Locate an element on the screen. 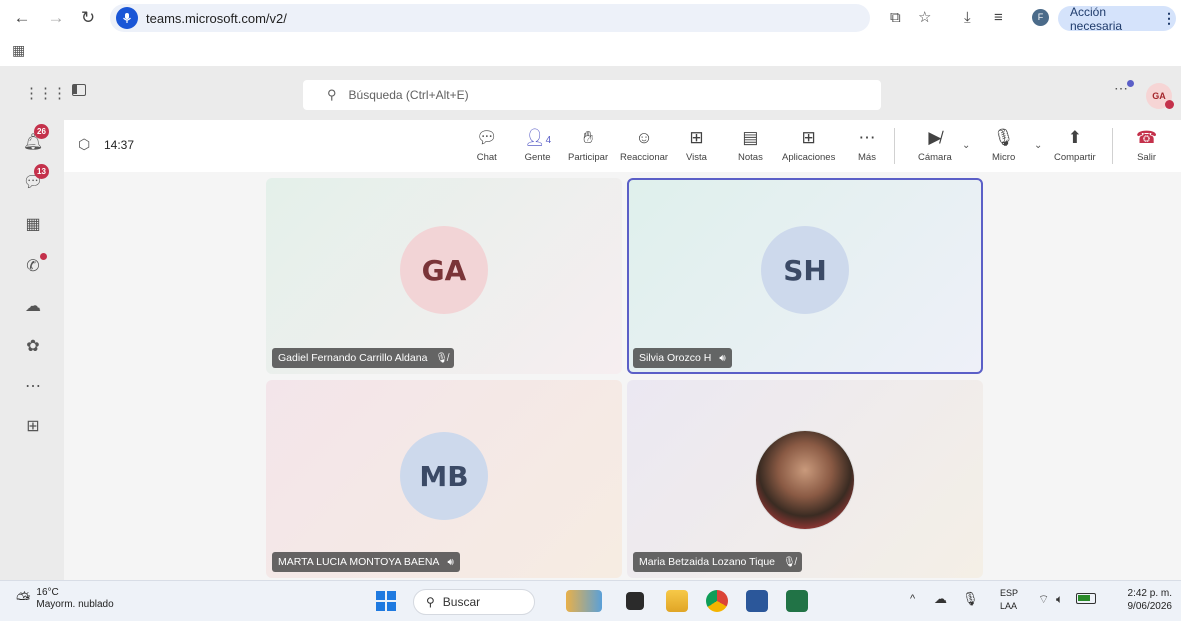 This screenshot has height=621, width=1181. view-label: Vista is located at coordinates (696, 157).